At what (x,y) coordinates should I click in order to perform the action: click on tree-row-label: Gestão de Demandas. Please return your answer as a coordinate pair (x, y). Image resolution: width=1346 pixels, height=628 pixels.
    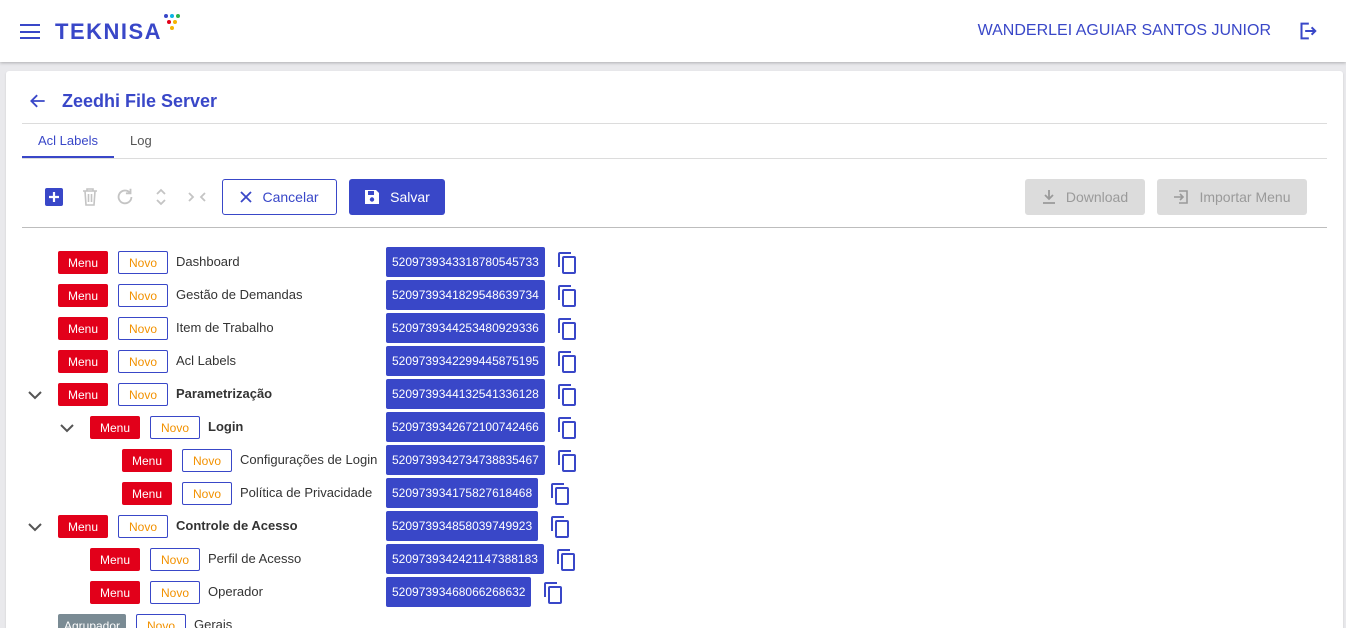
    Looking at the image, I should click on (239, 294).